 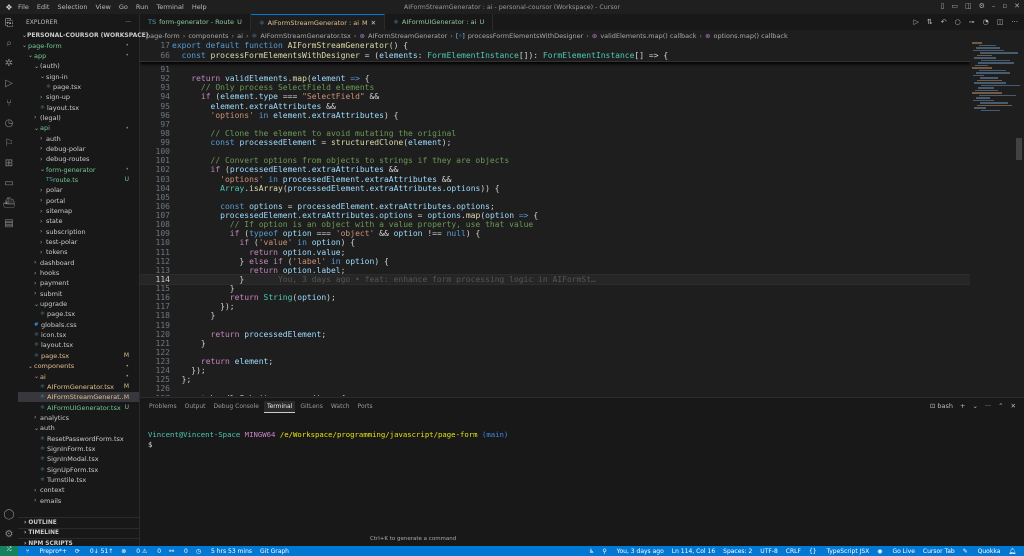 I want to click on folder-item: › debug-polar, so click(x=78, y=149).